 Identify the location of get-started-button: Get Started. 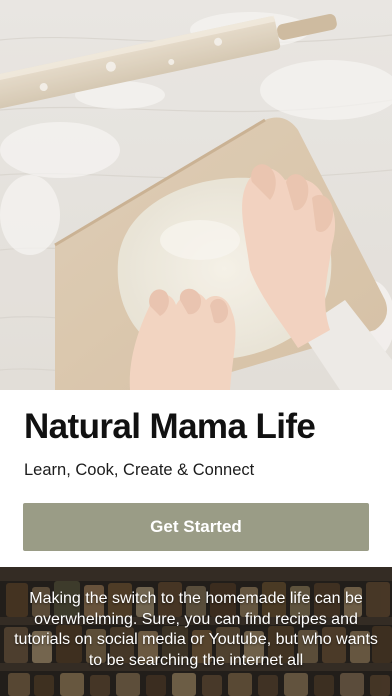
(196, 527).